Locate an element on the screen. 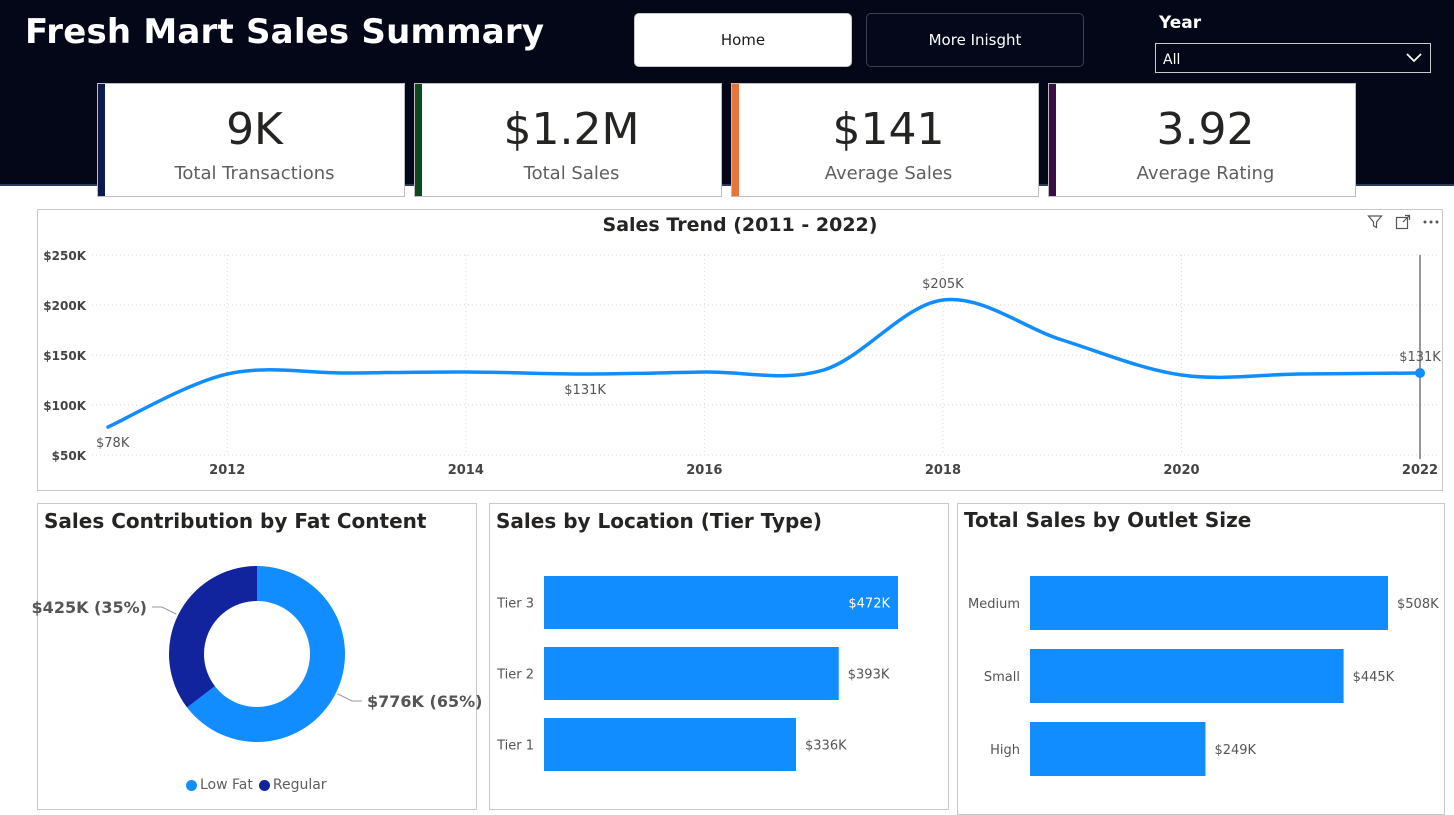 This screenshot has height=815, width=1454. bar-data-label: $249K is located at coordinates (1235, 750).